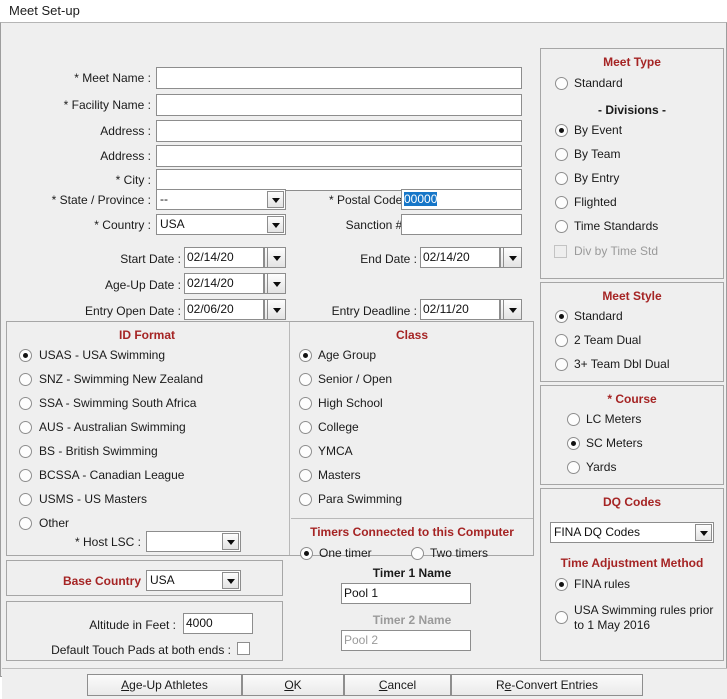 This screenshot has height=699, width=727. Describe the element at coordinates (221, 199) in the screenshot. I see `state-select: --` at that location.